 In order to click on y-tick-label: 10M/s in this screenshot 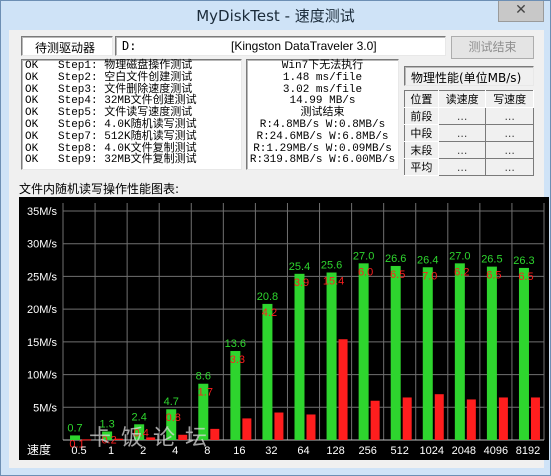, I will do `click(42, 376)`.